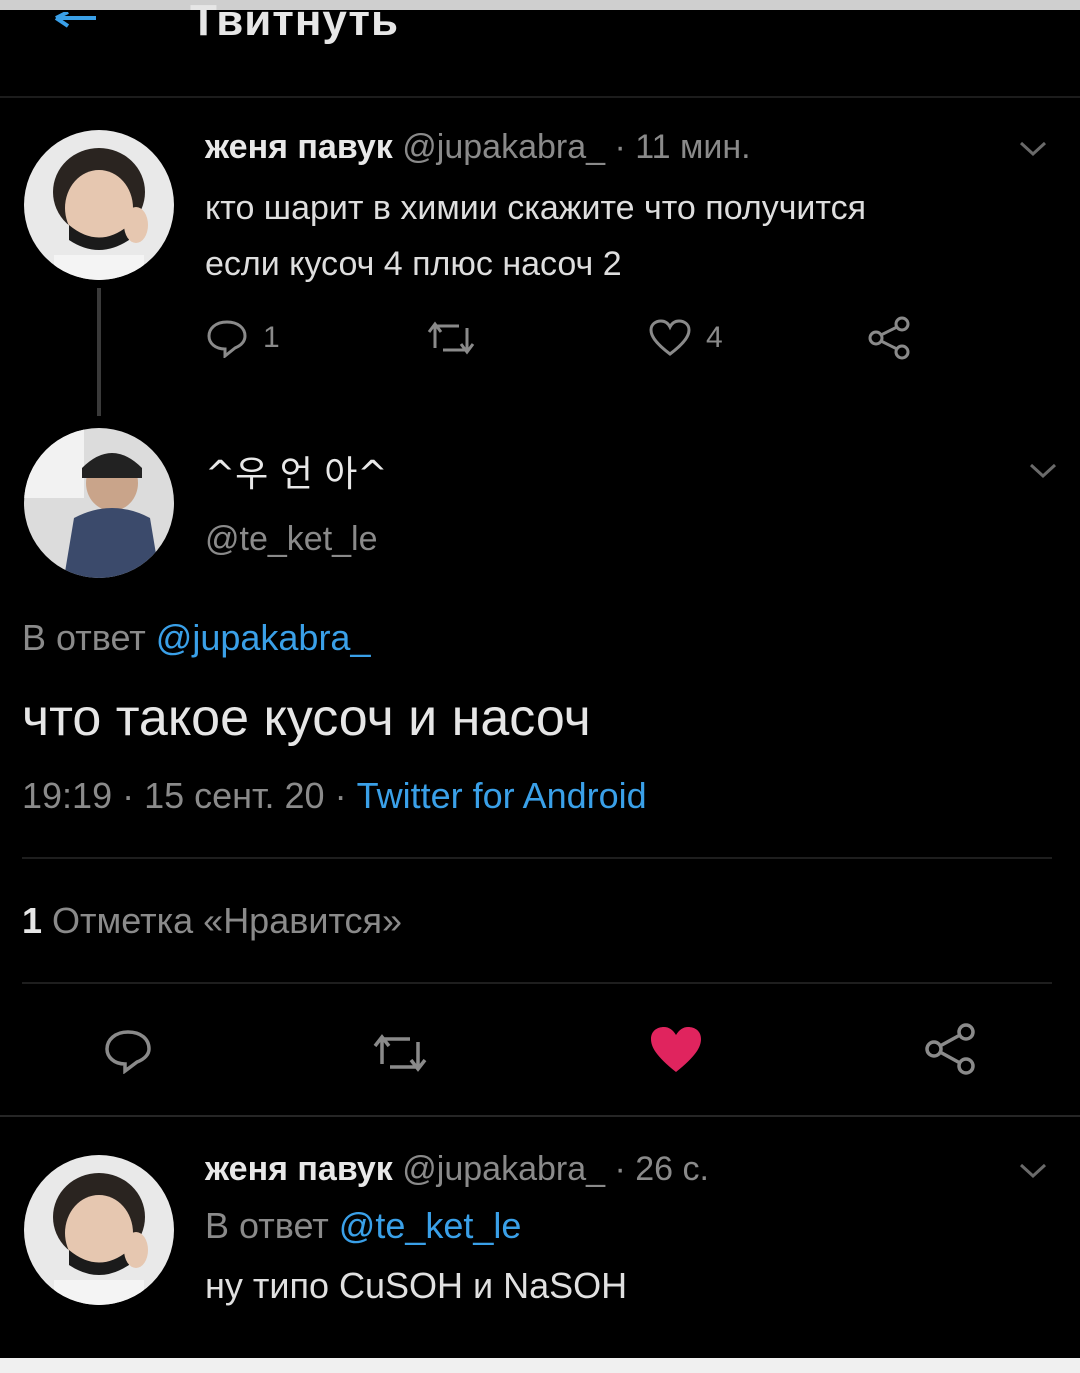  What do you see at coordinates (295, 22) in the screenshot?
I see `page-title: Твитнуть` at bounding box center [295, 22].